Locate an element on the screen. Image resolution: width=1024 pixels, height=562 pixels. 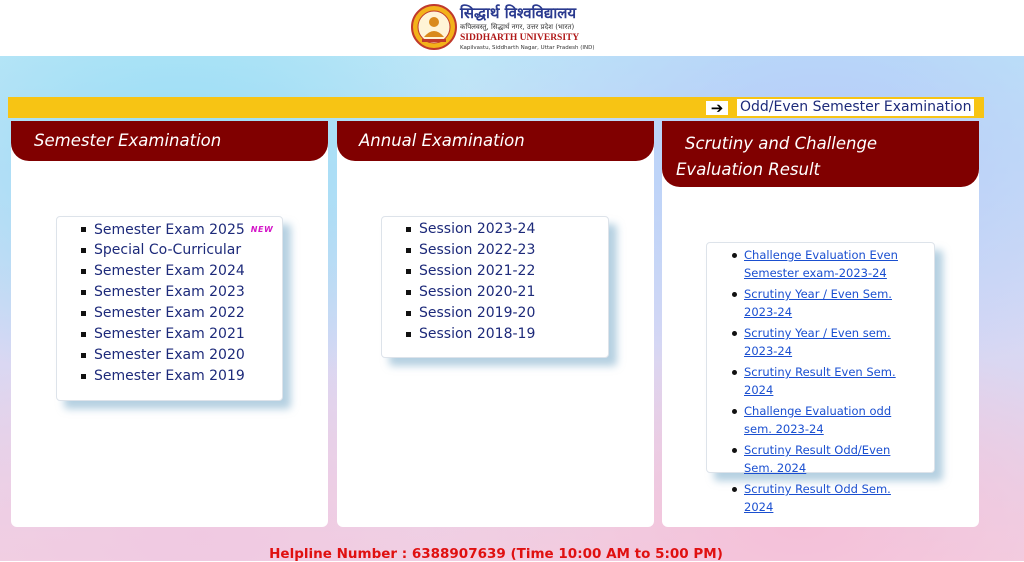
list-item: Special Co-Curricular is located at coordinates (169, 250).